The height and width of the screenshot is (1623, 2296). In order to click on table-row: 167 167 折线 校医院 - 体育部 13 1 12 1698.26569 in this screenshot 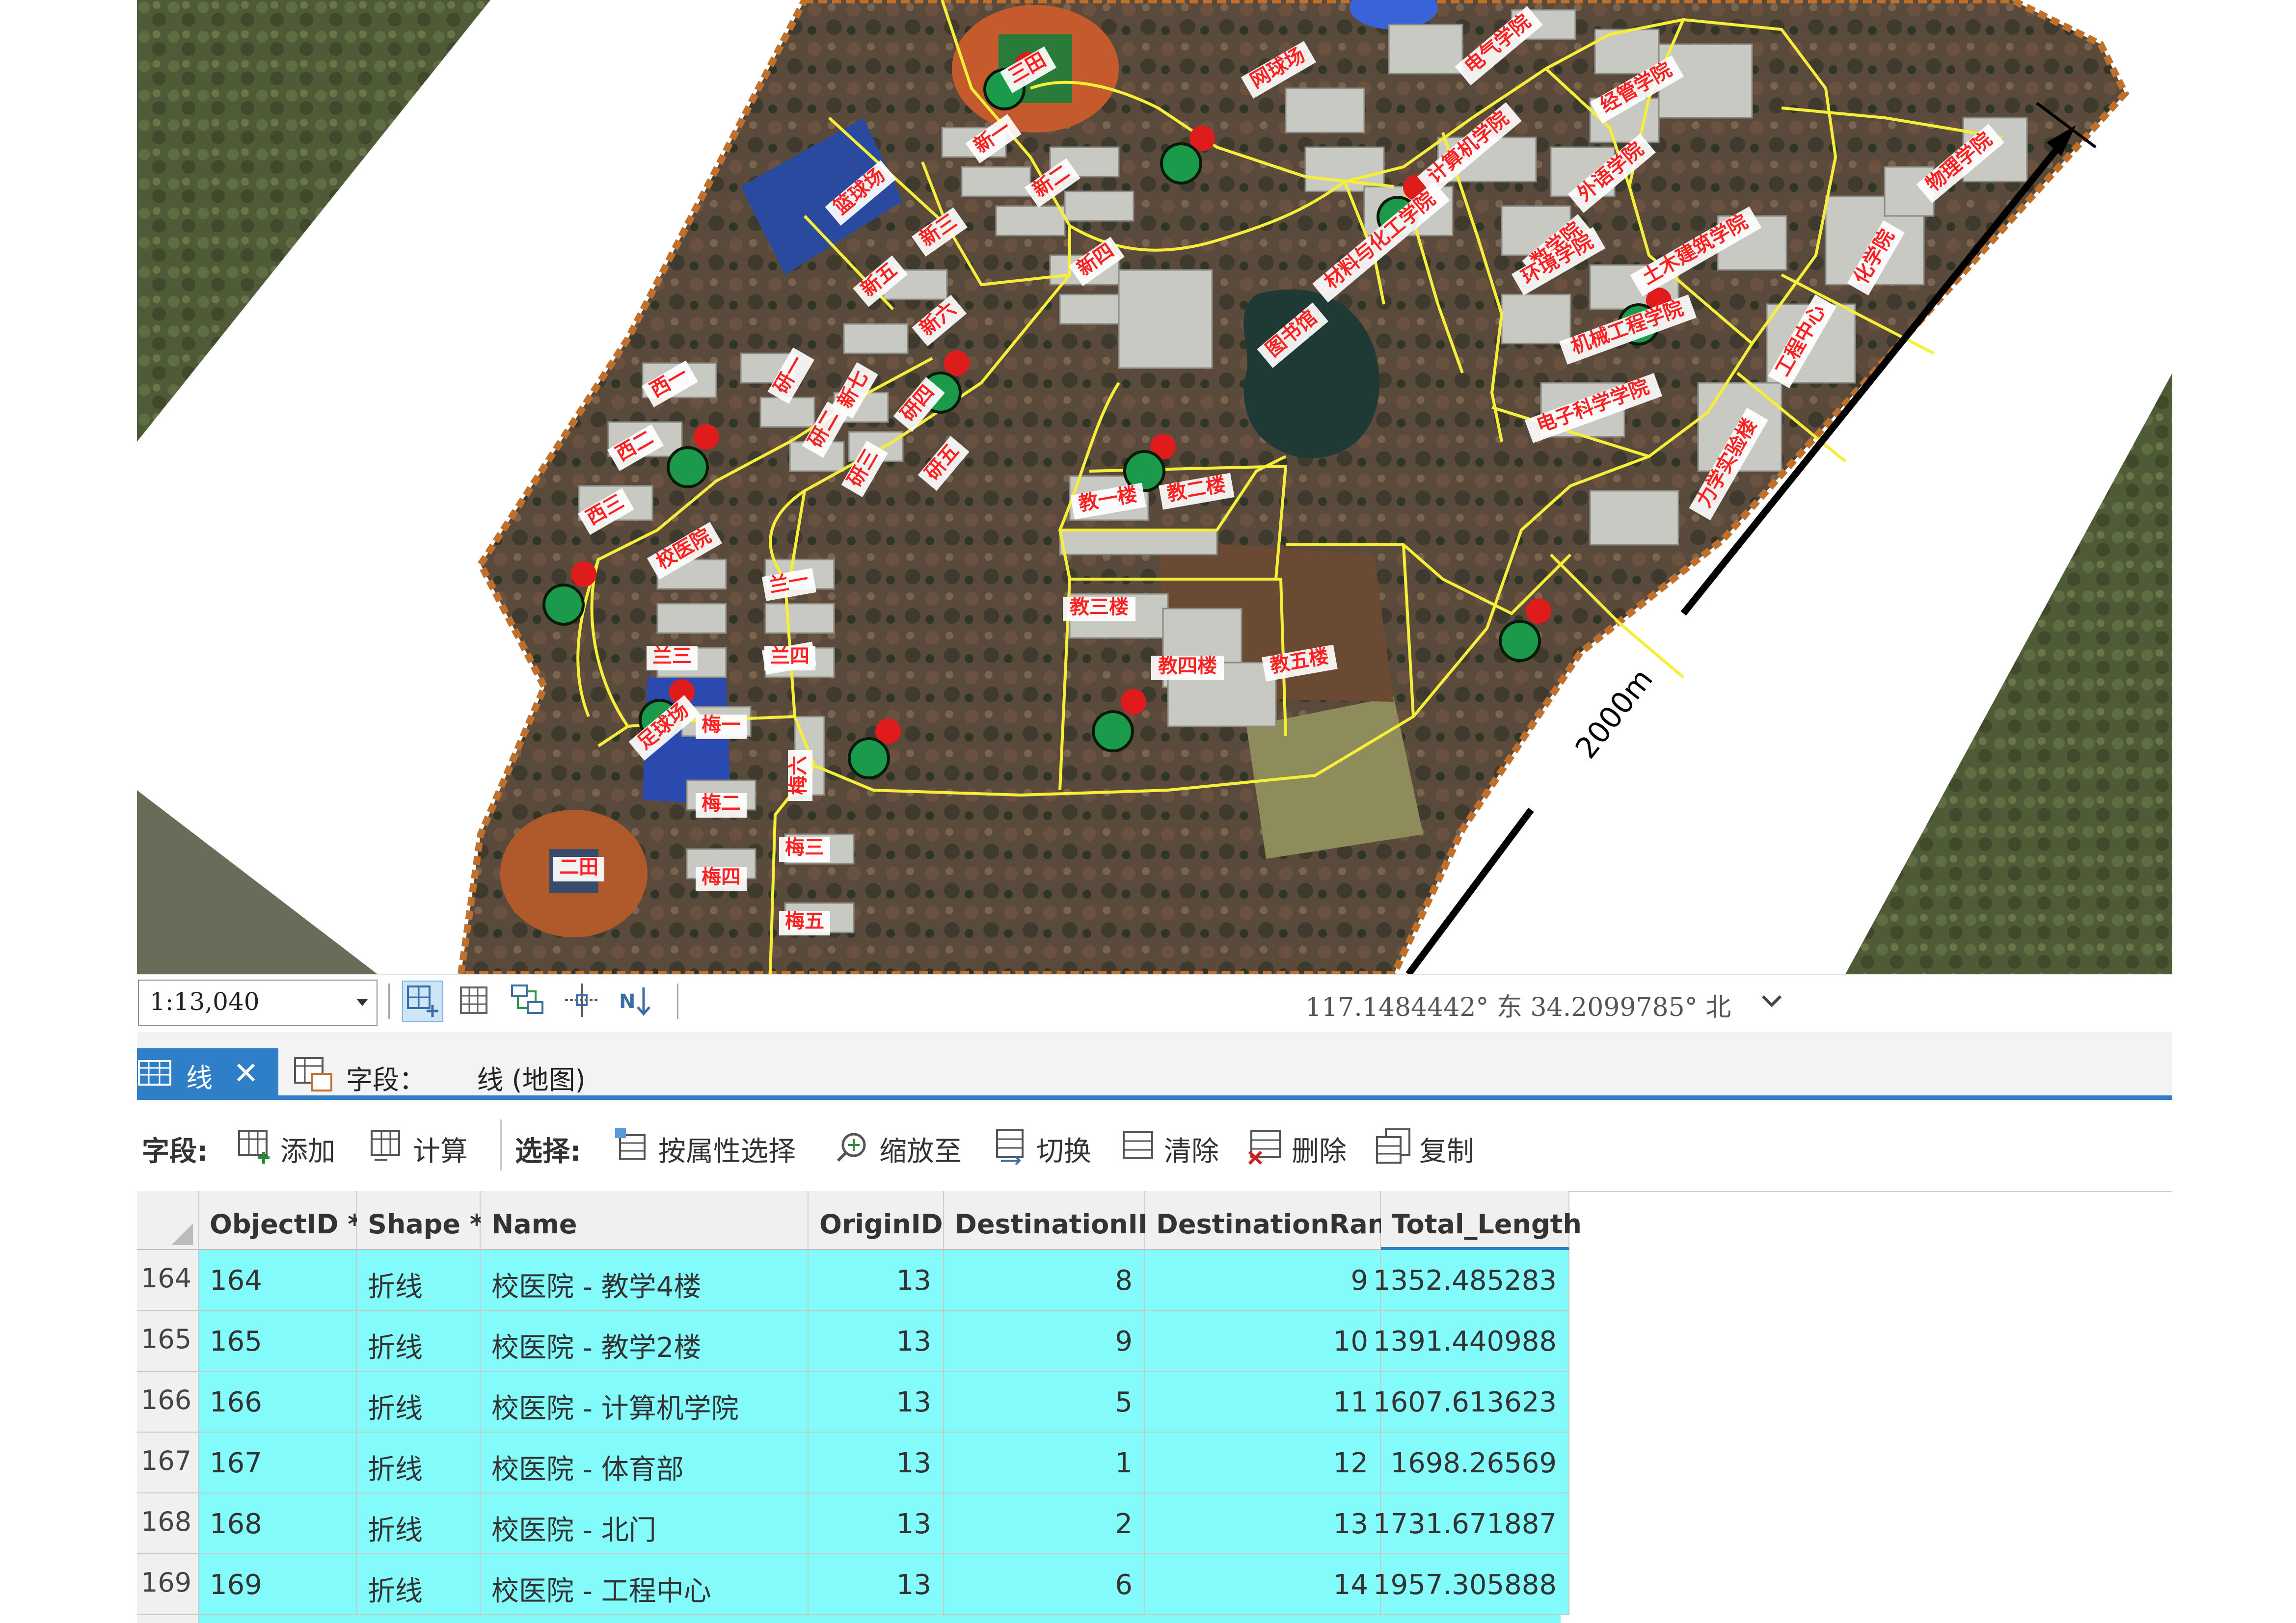, I will do `click(853, 1463)`.